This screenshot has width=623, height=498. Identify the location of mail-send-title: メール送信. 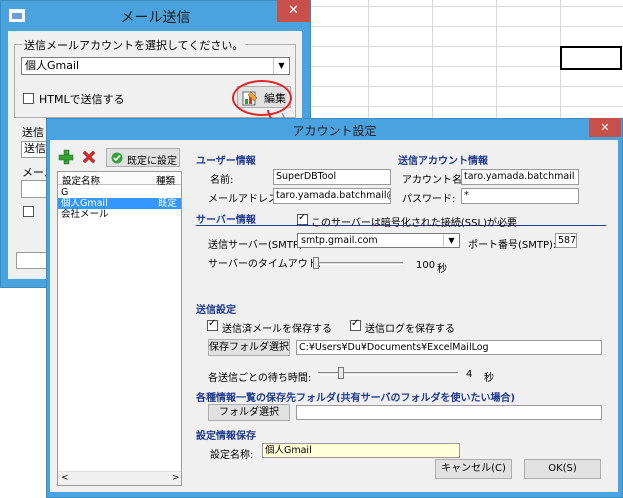
(155, 18).